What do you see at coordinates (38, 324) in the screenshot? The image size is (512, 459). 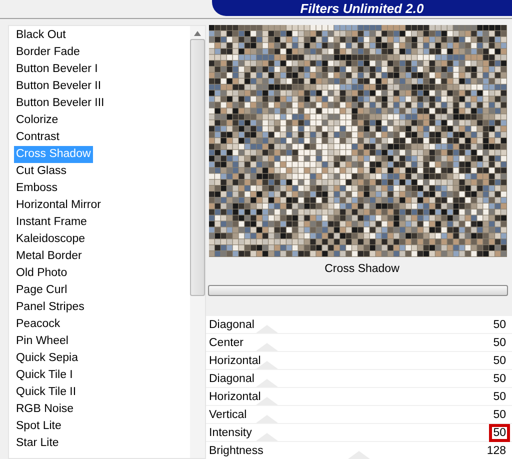 I see `filter-item: Peacock` at bounding box center [38, 324].